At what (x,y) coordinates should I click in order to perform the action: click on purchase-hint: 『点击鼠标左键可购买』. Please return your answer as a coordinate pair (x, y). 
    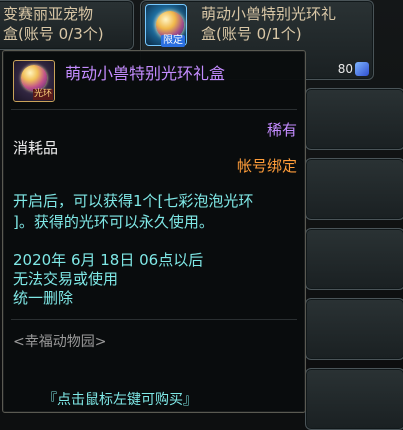
    Looking at the image, I should click on (120, 400).